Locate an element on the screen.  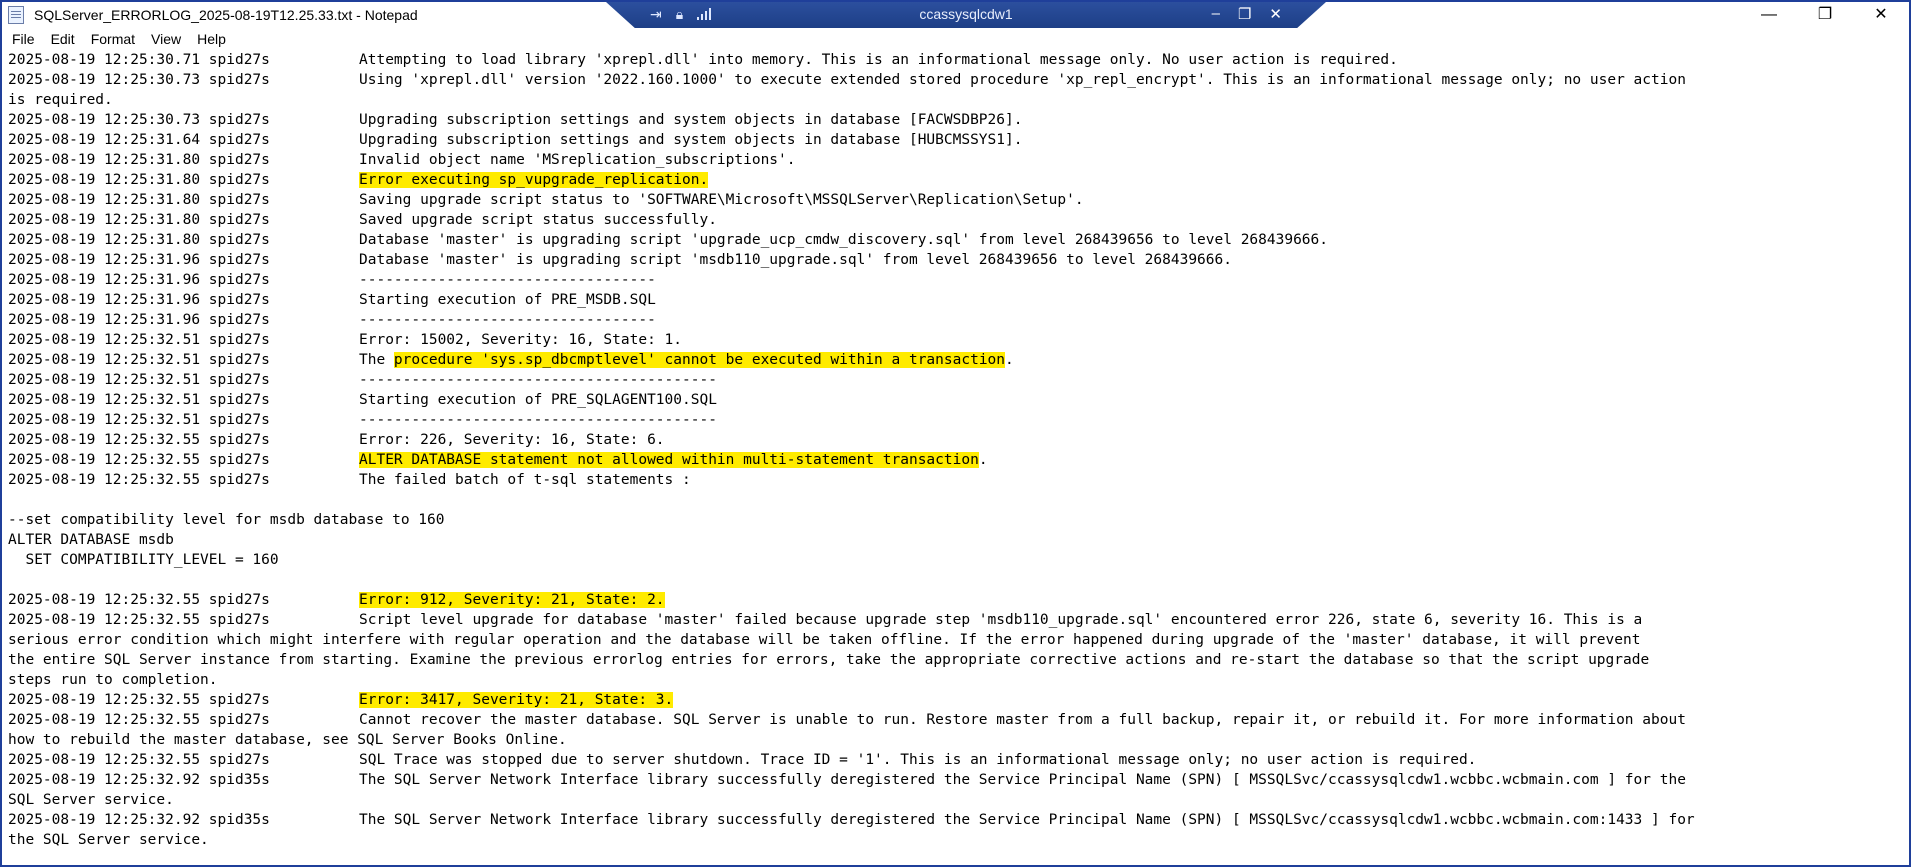
log-continuation: SET COMPATIBILITY_LEVEL = 160 is located at coordinates (143, 560).